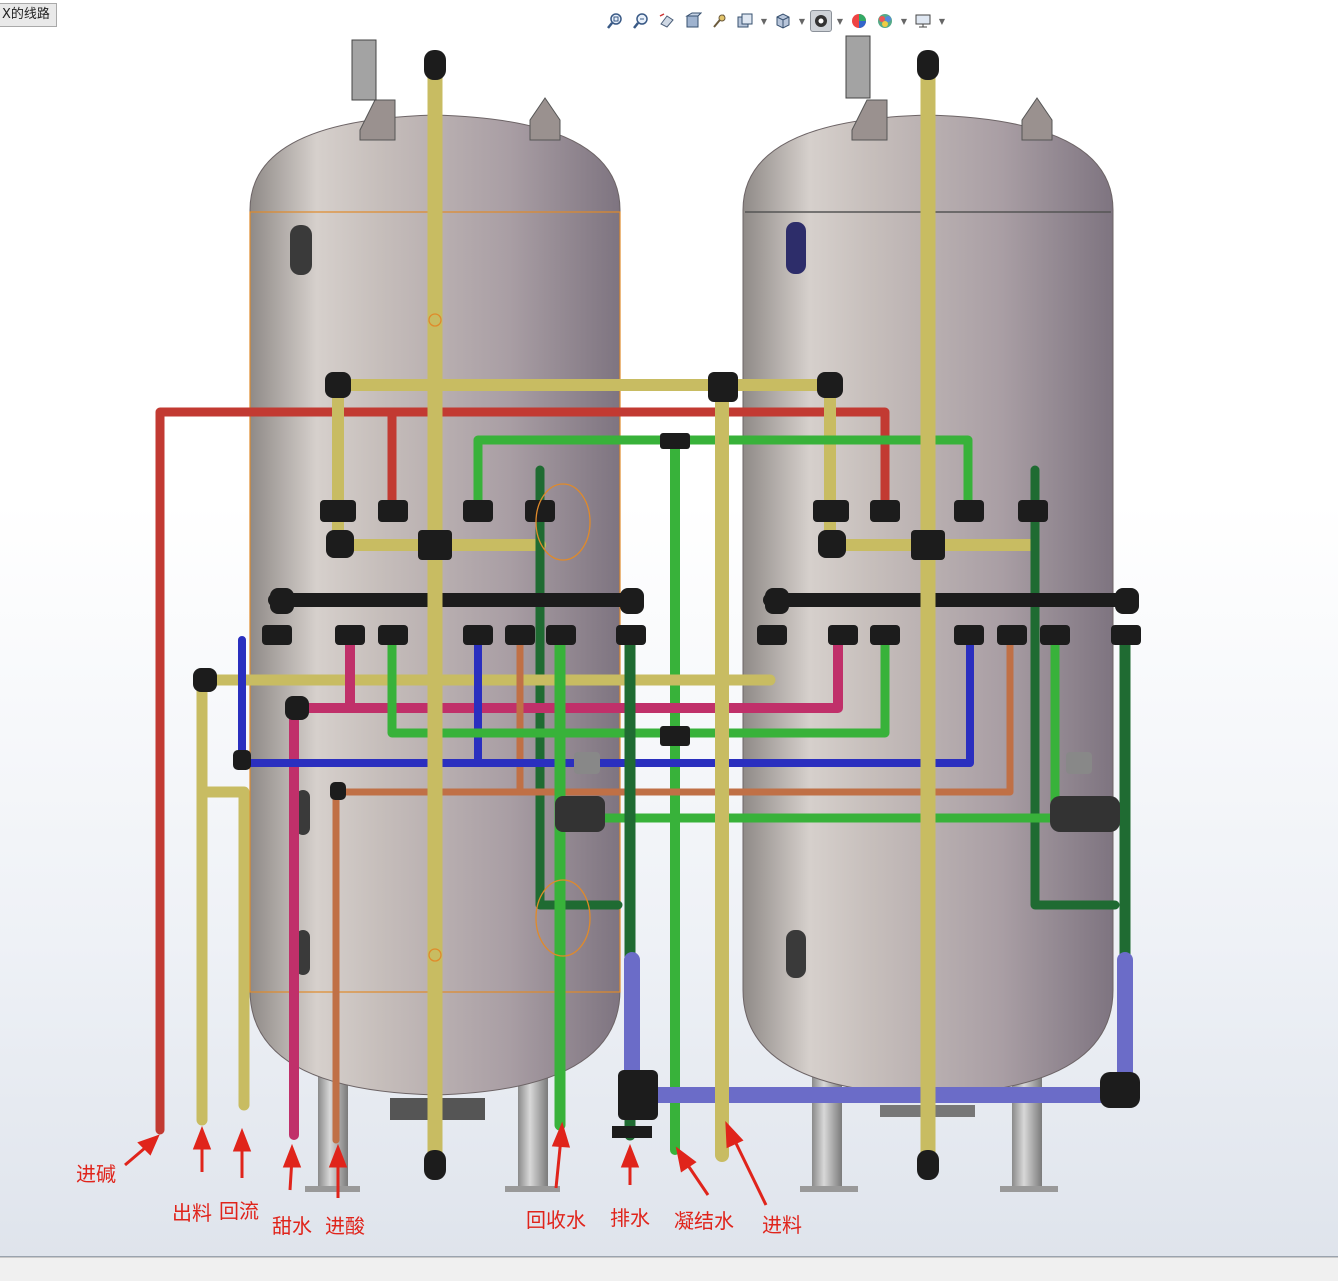 The height and width of the screenshot is (1281, 1338). What do you see at coordinates (292, 1226) in the screenshot?
I see `label-sweet-water: 甜水` at bounding box center [292, 1226].